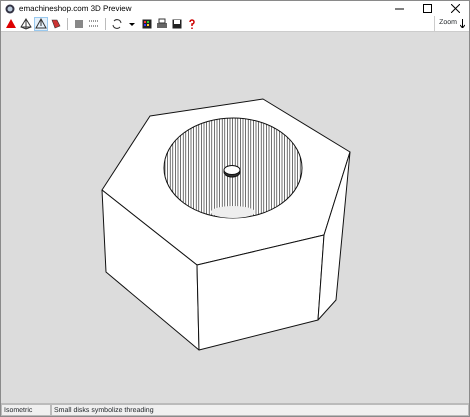 Image resolution: width=470 pixels, height=417 pixels. I want to click on floppy-disk-button, so click(177, 23).